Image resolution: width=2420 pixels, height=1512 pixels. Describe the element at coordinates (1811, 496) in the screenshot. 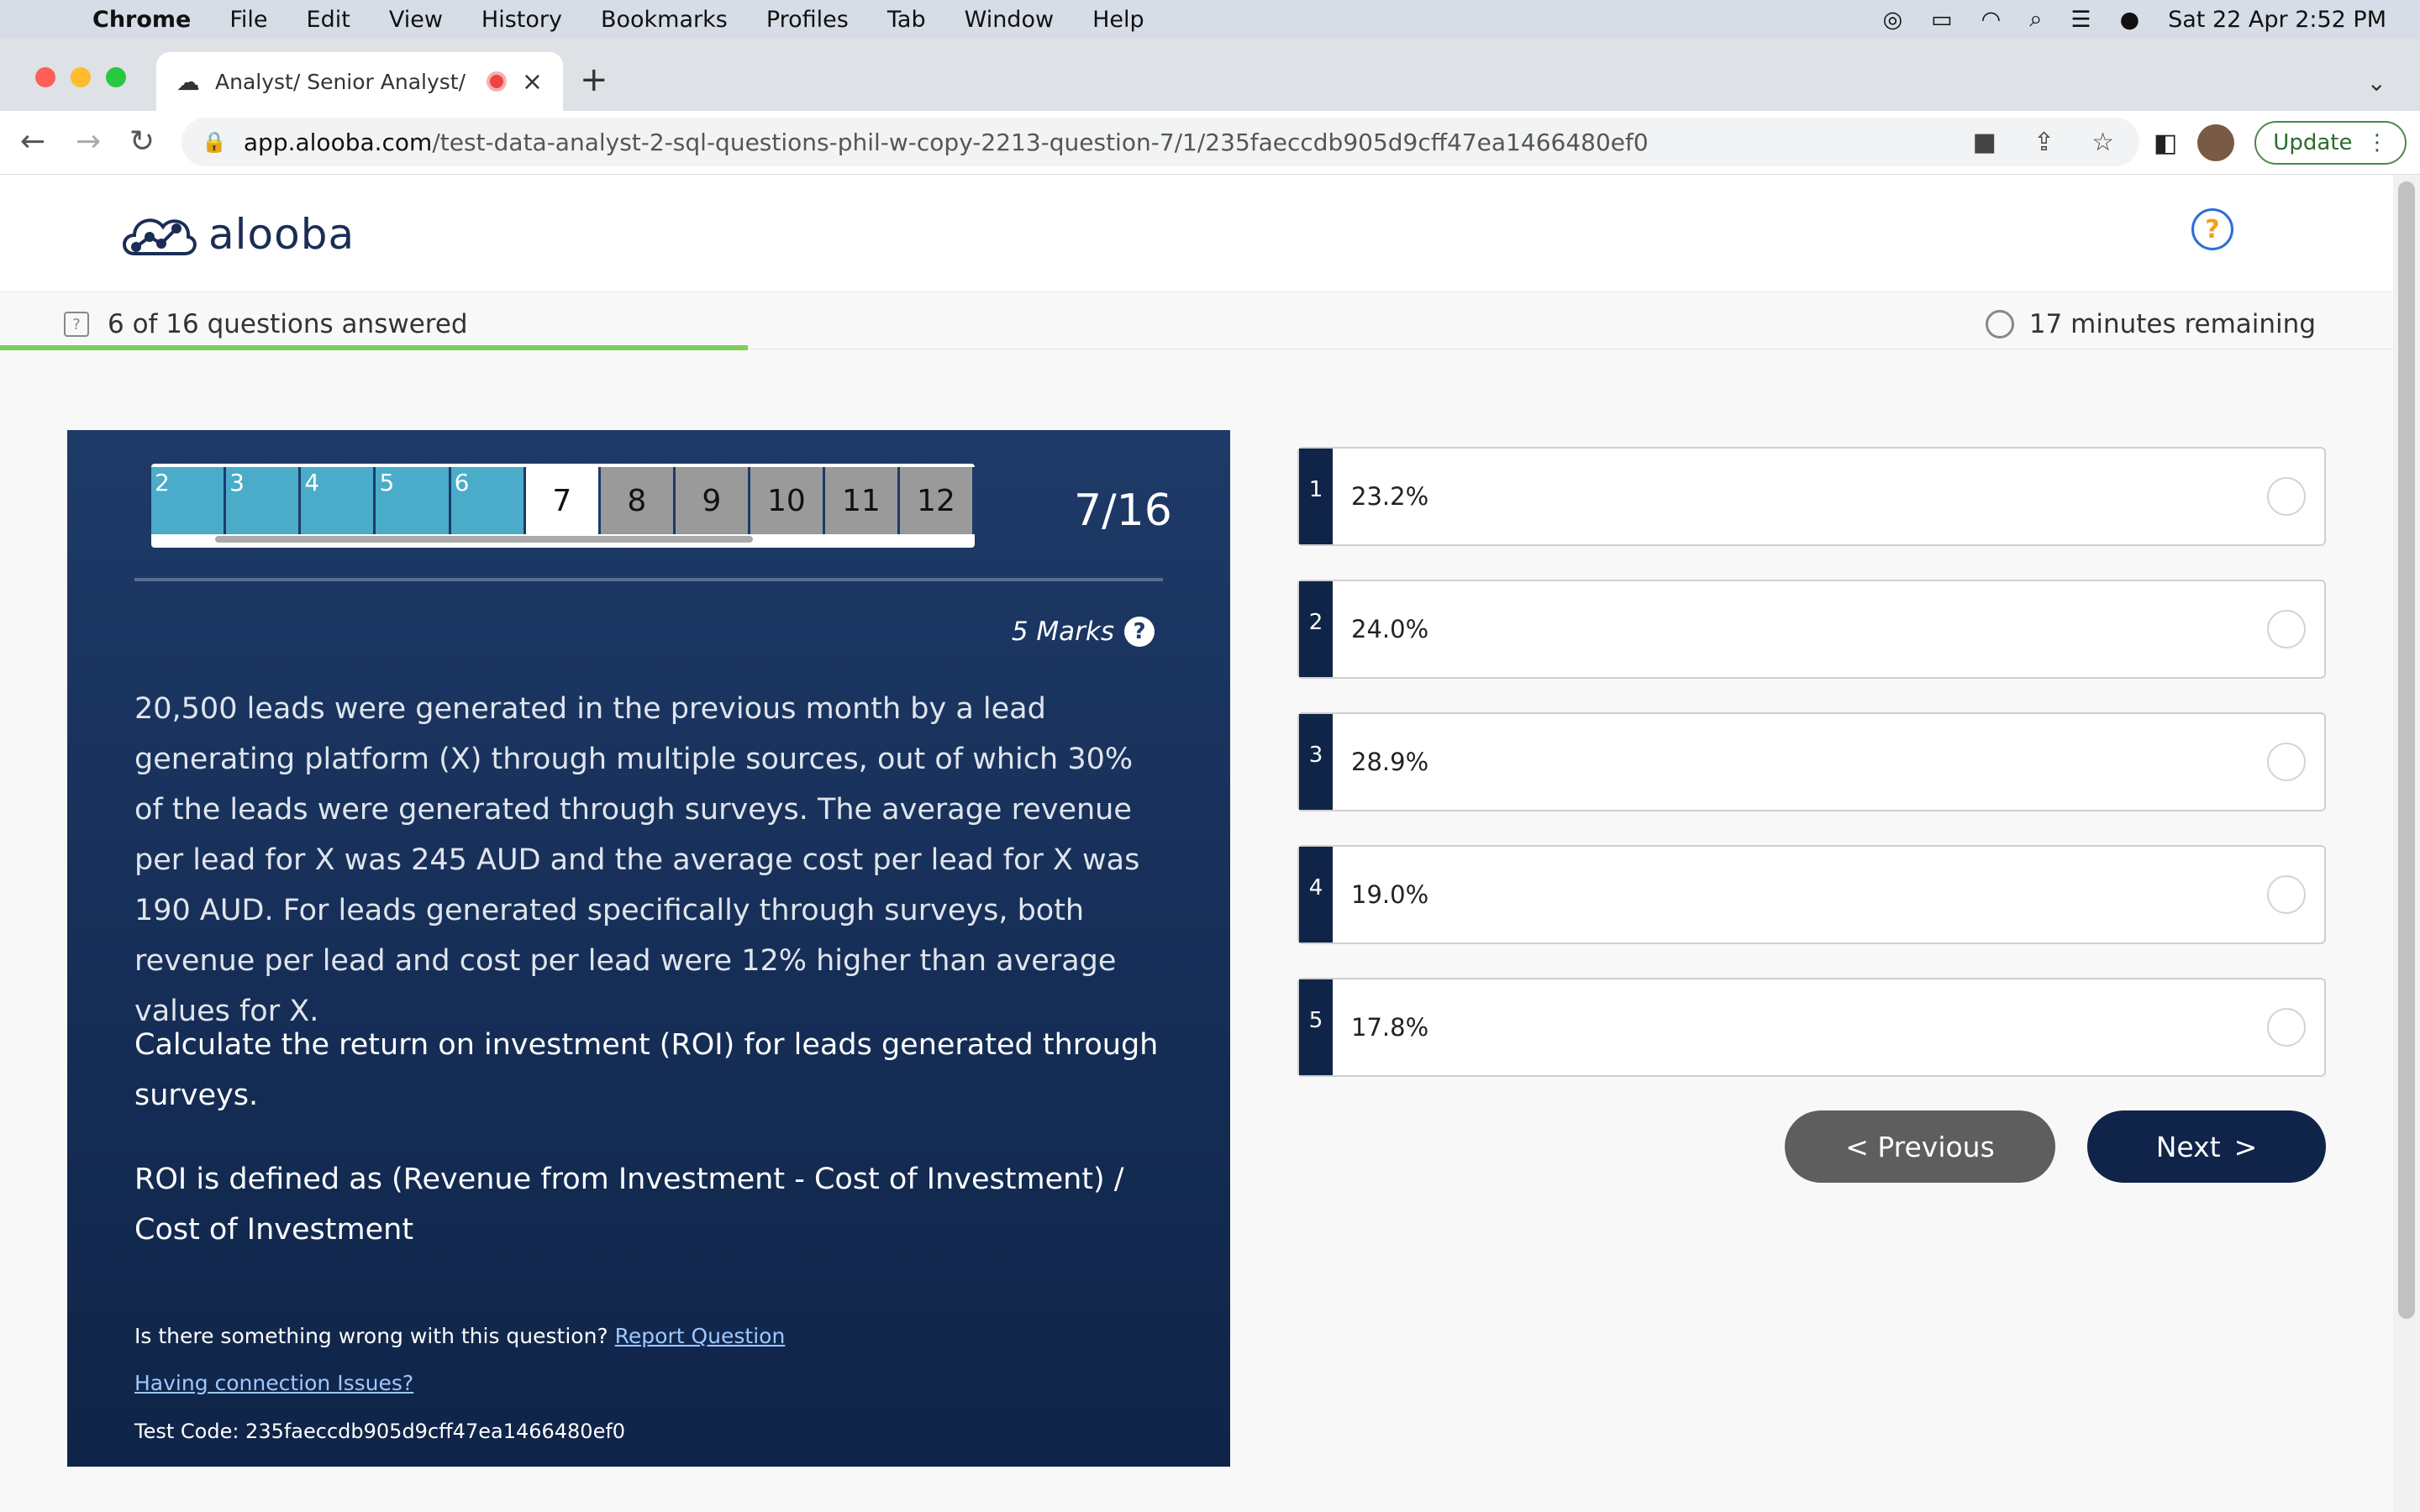

I see `answer-option-1: 1 23.2%` at that location.